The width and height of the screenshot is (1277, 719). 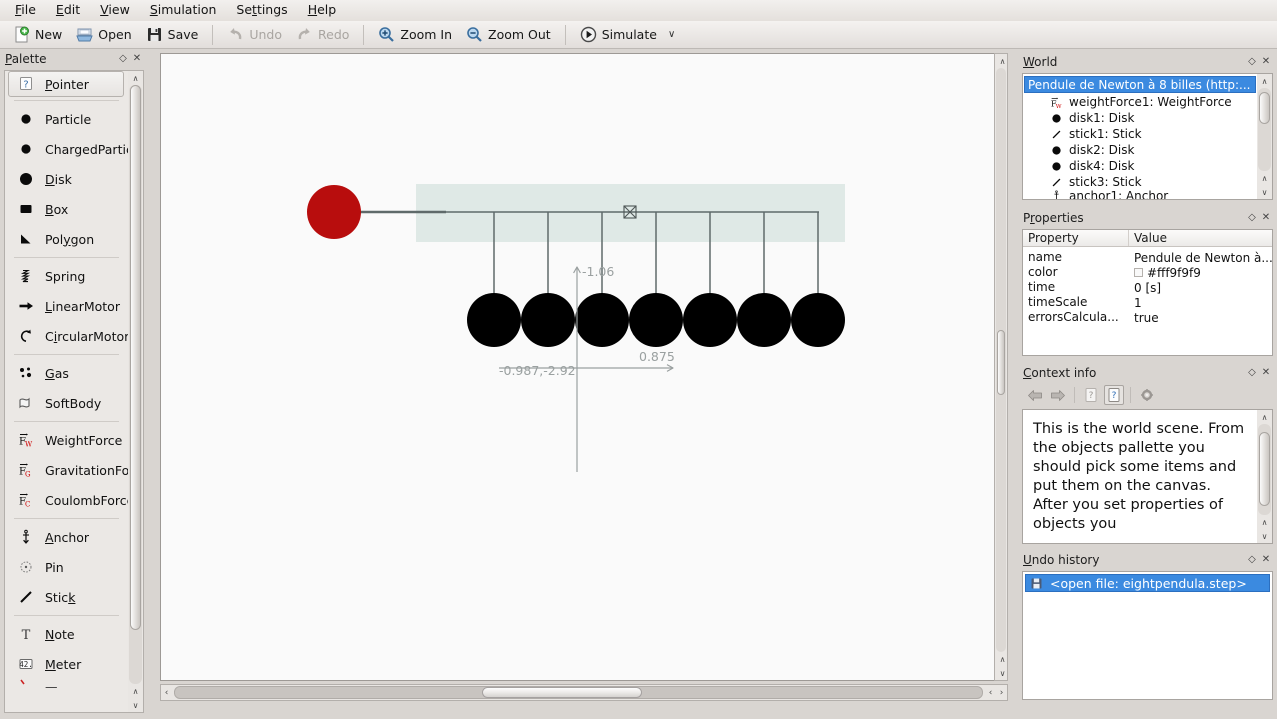 What do you see at coordinates (172, 35) in the screenshot?
I see `save-button: Save` at bounding box center [172, 35].